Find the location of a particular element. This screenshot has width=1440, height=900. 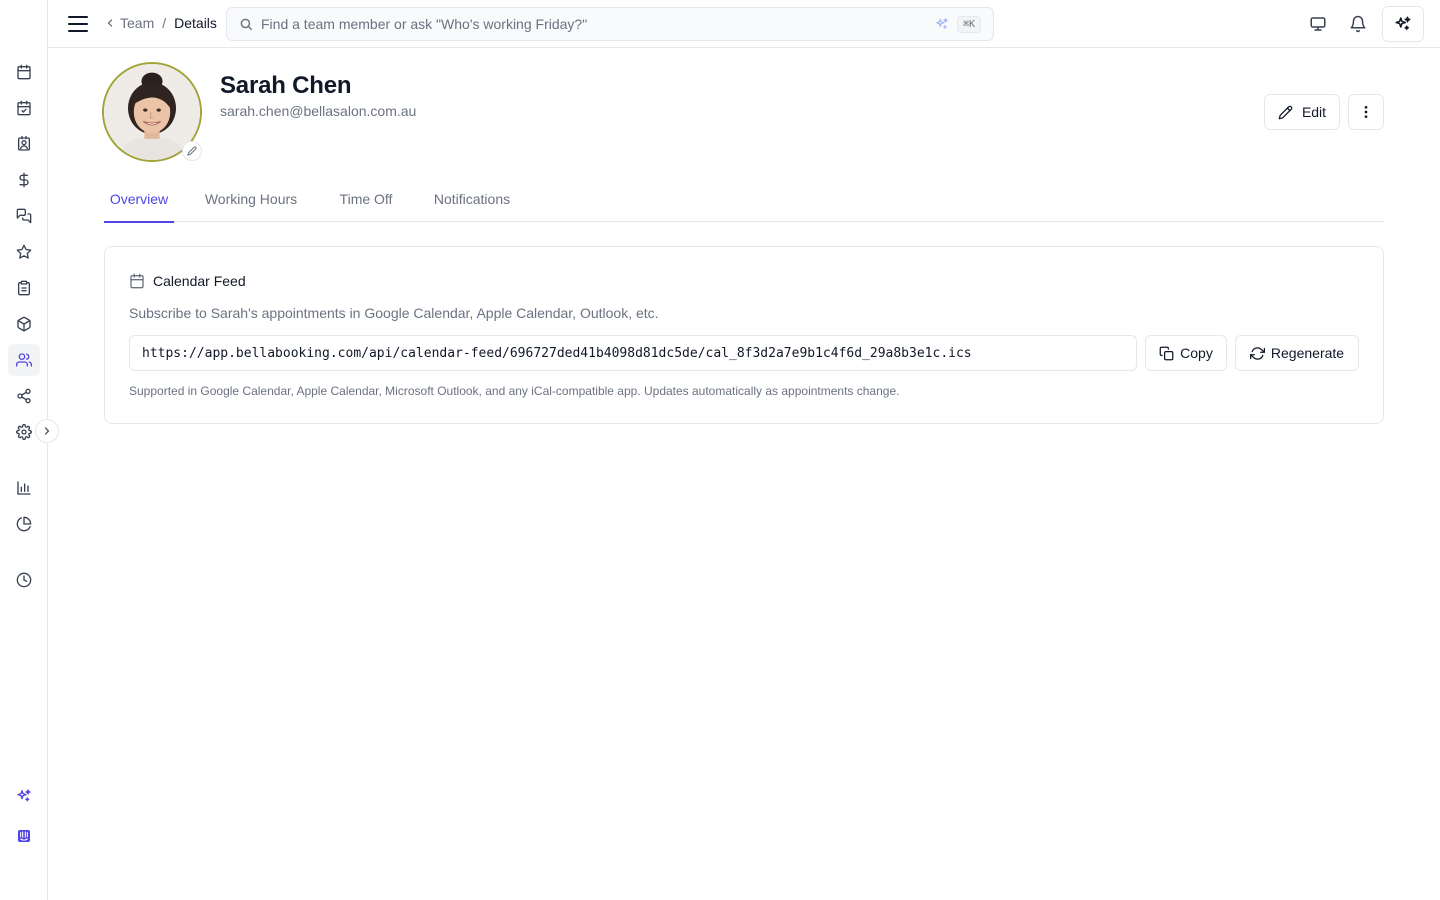

settings-icon is located at coordinates (24, 432).